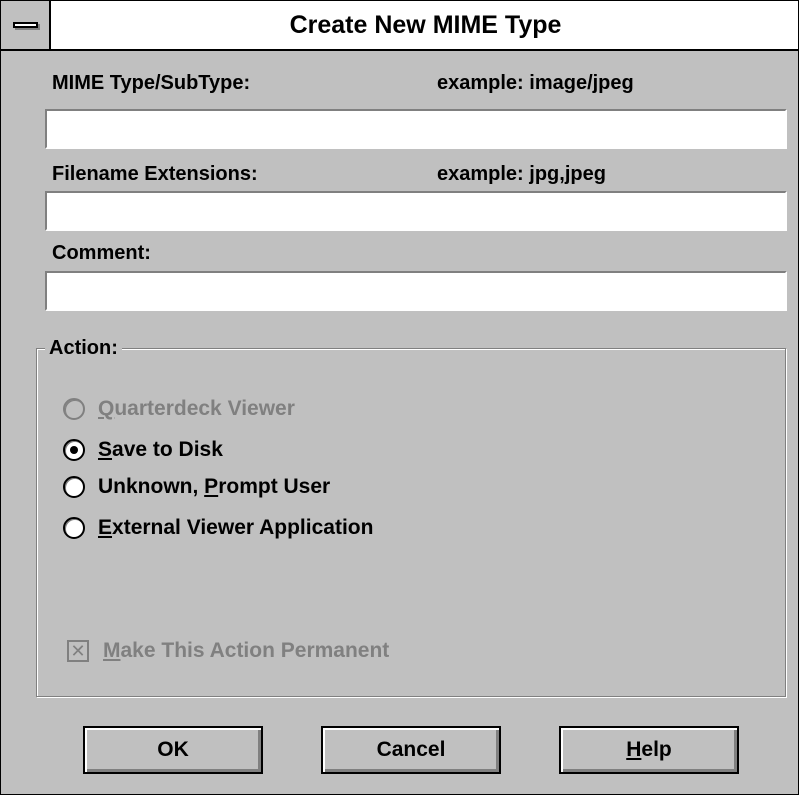 Image resolution: width=799 pixels, height=795 pixels. I want to click on checkbox-label: Make This Action Permanent, so click(246, 650).